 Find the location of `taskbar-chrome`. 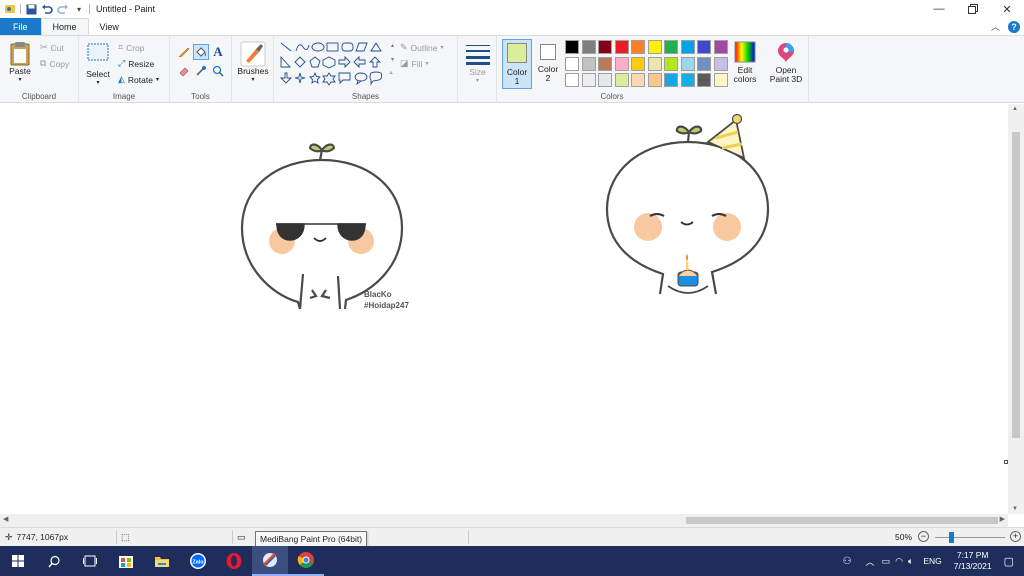

taskbar-chrome is located at coordinates (306, 561).